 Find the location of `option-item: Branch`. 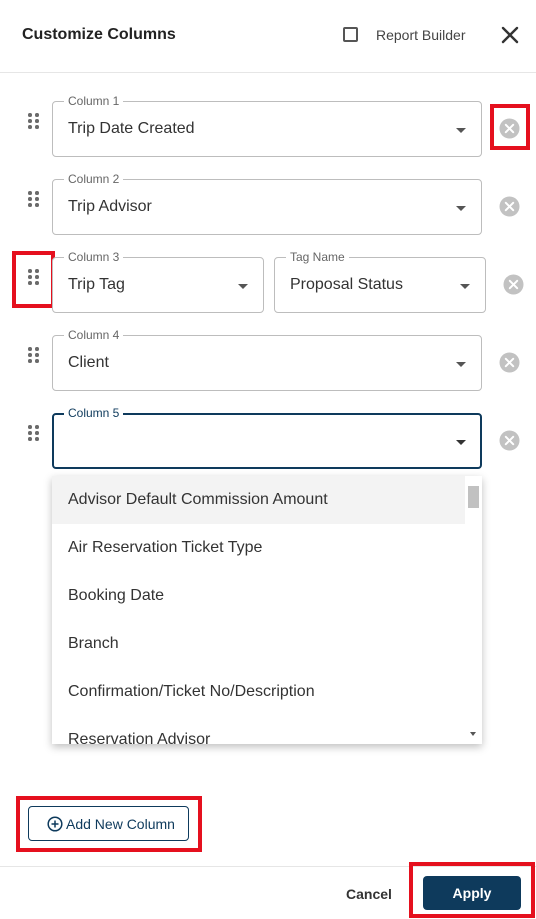

option-item: Branch is located at coordinates (258, 644).